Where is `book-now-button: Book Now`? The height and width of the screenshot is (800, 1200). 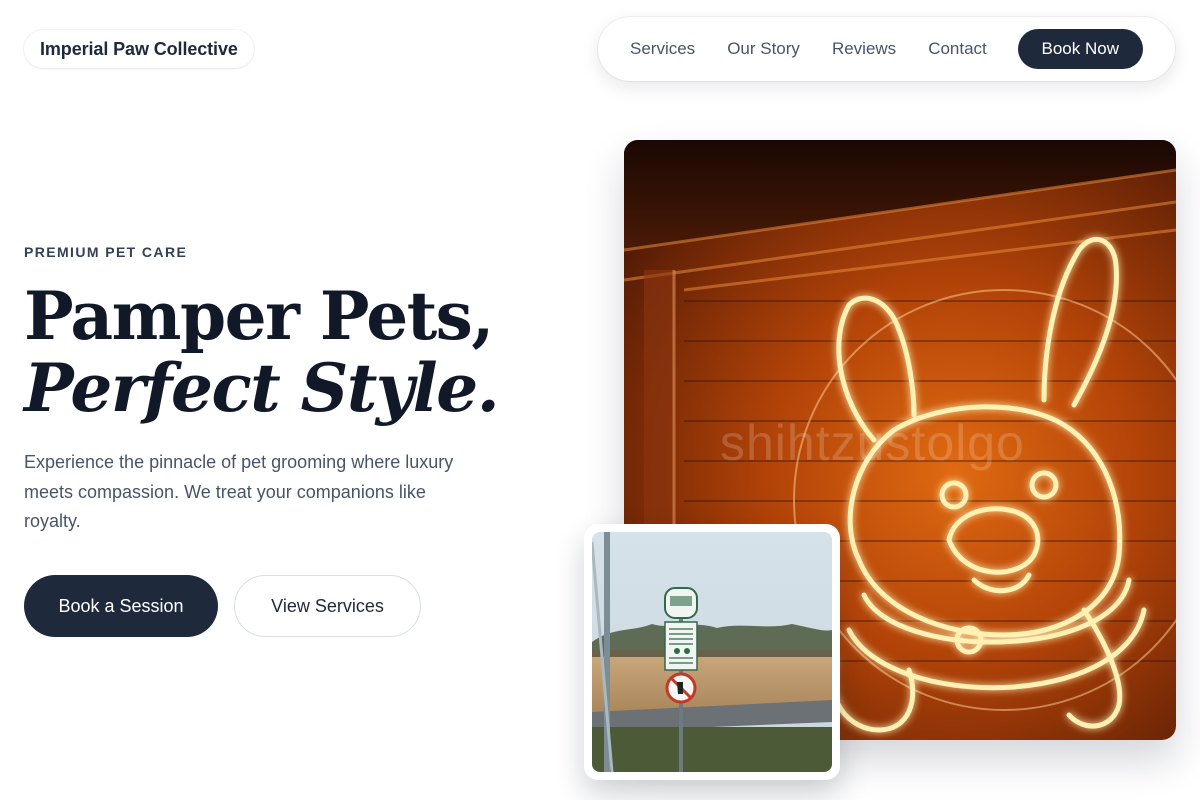 book-now-button: Book Now is located at coordinates (1080, 49).